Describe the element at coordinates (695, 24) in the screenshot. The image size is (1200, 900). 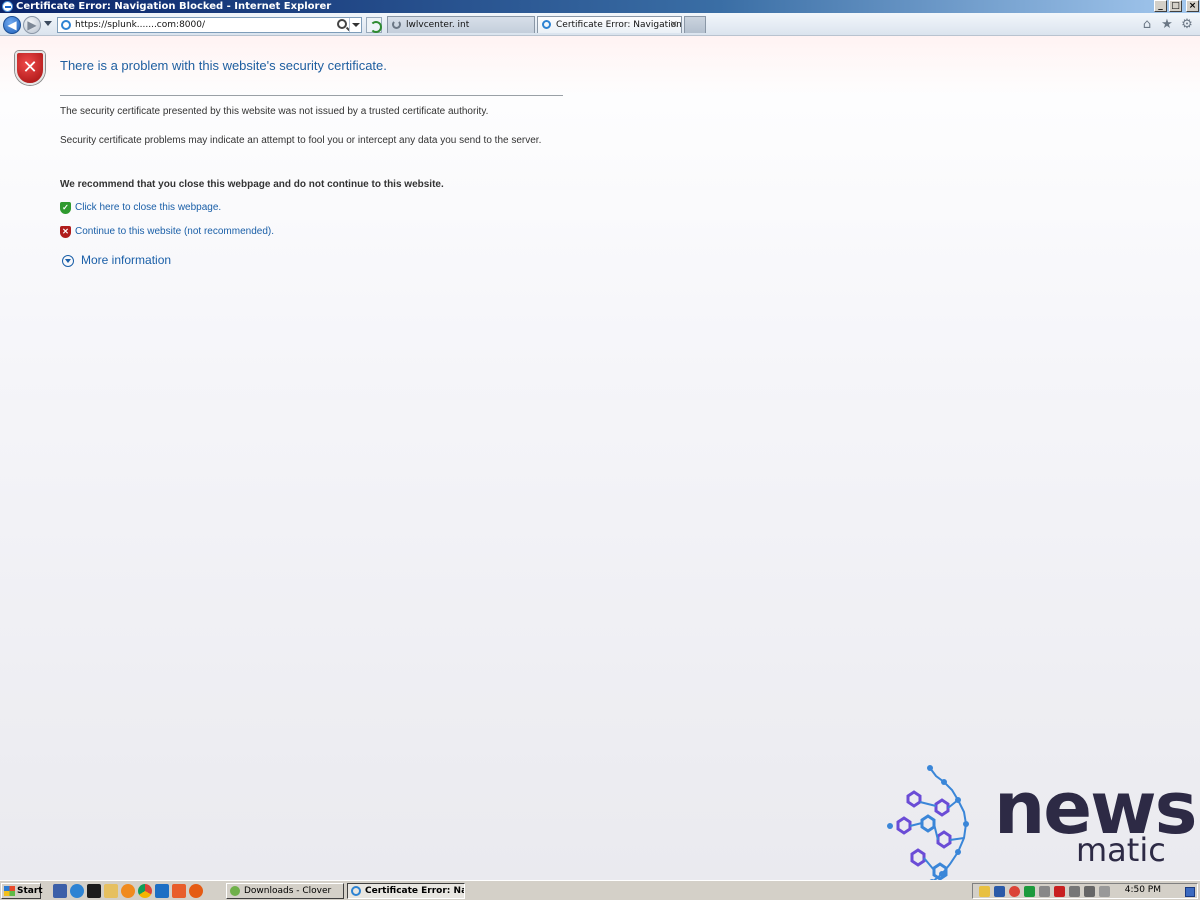
I see `new-tab-button` at that location.